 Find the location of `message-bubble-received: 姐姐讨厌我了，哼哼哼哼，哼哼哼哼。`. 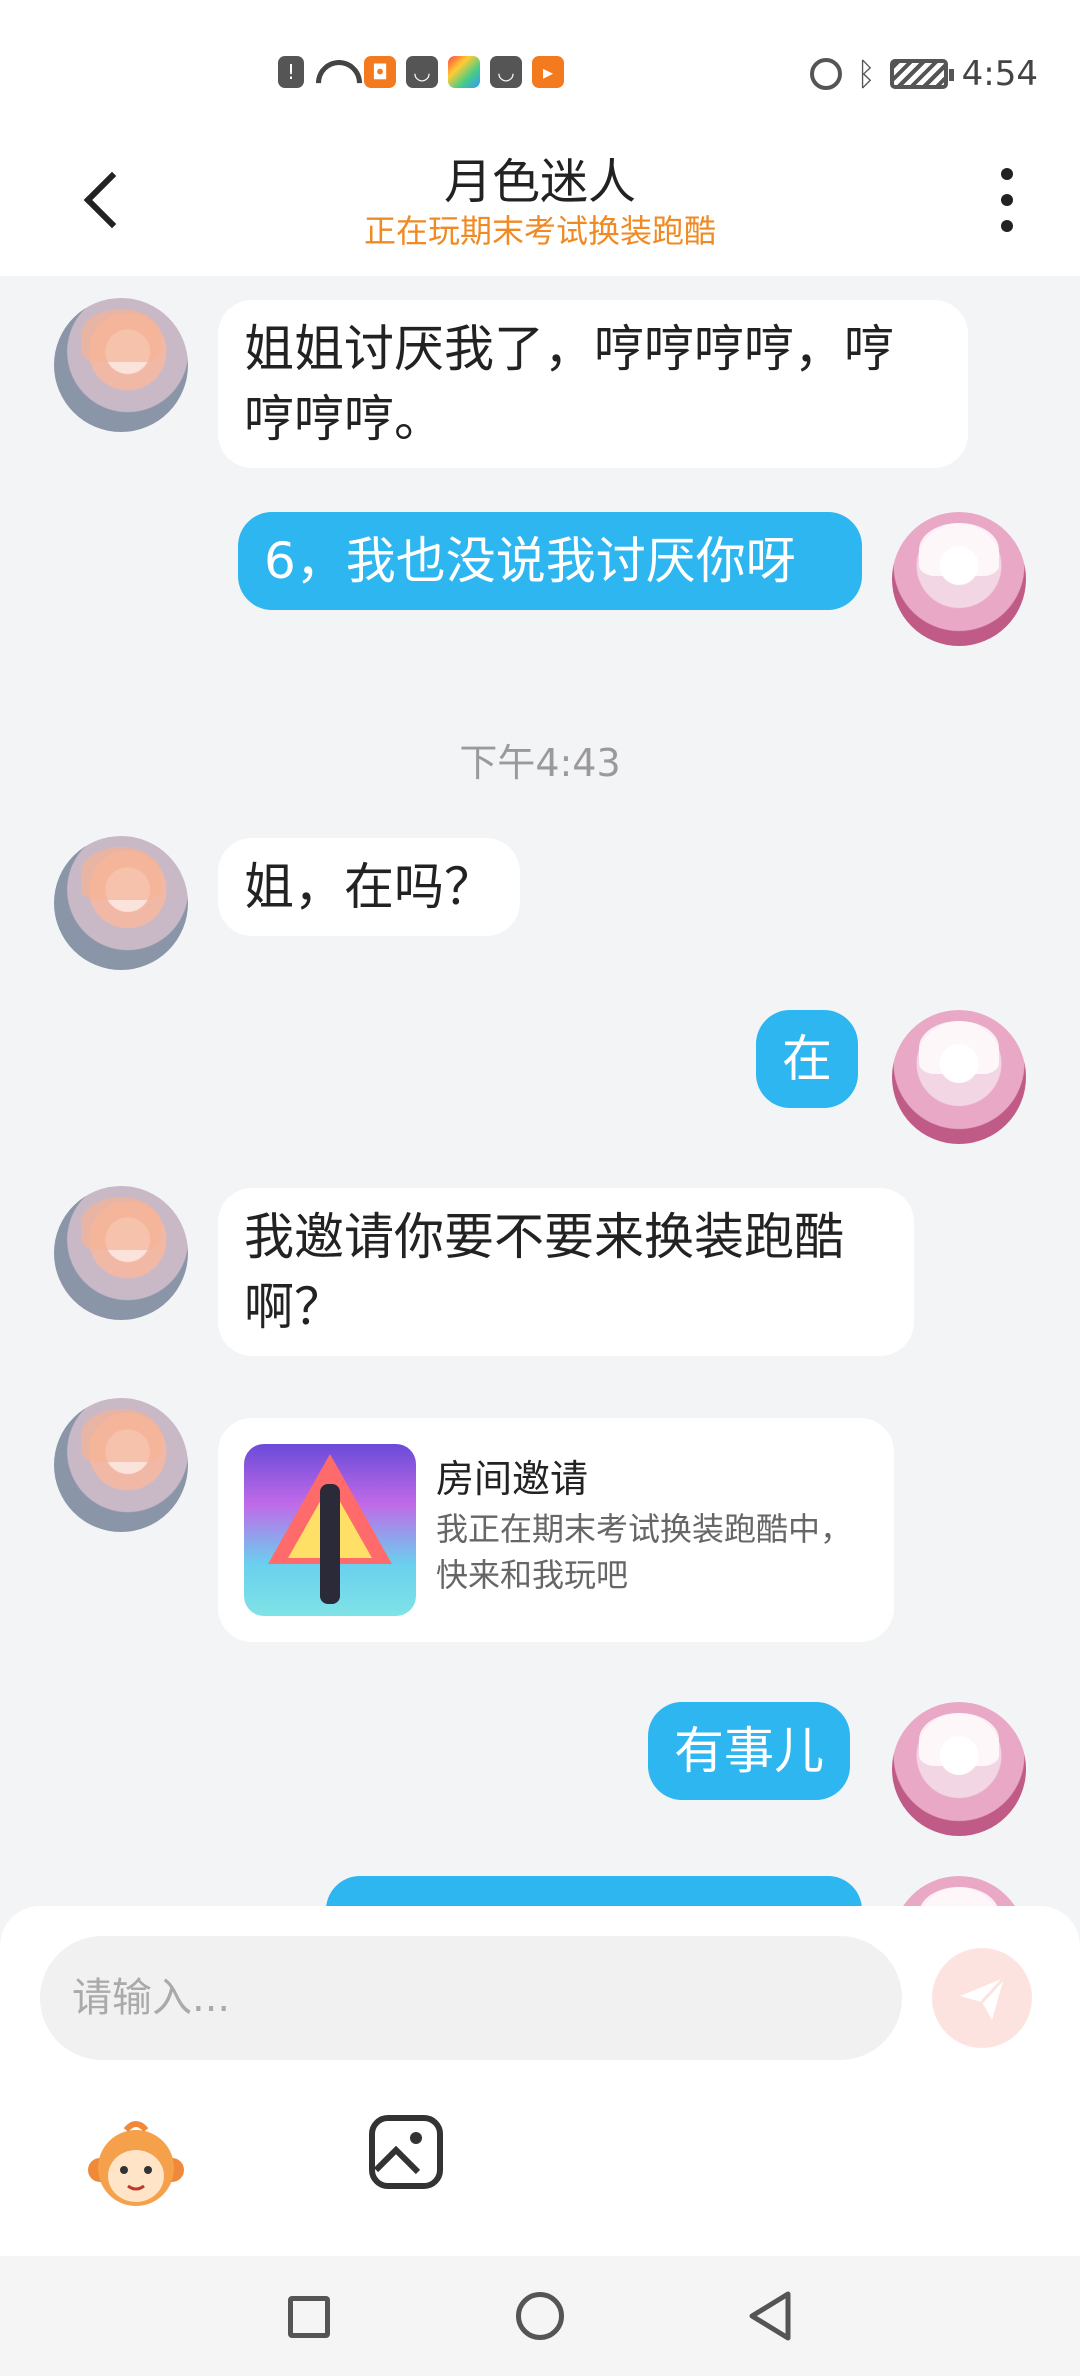

message-bubble-received: 姐姐讨厌我了，哼哼哼哼，哼哼哼哼。 is located at coordinates (593, 384).